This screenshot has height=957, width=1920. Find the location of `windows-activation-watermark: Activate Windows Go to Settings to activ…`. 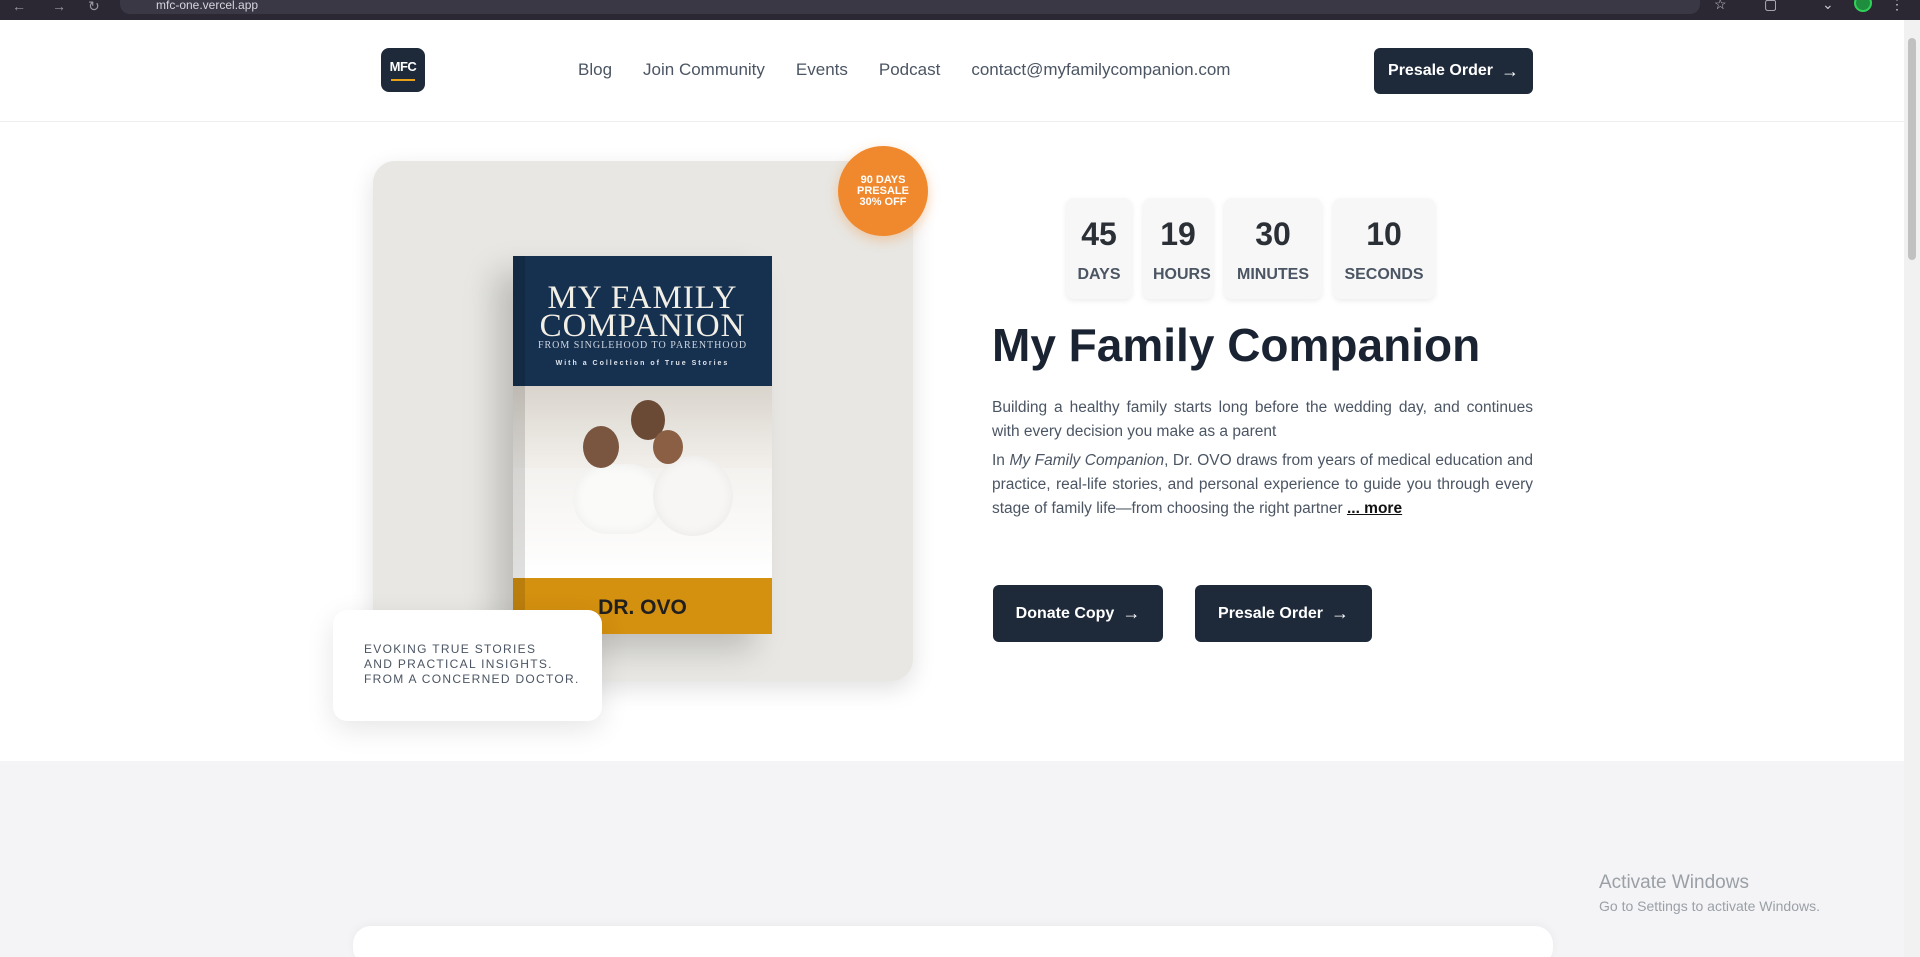

windows-activation-watermark: Activate Windows Go to Settings to activ… is located at coordinates (1709, 893).